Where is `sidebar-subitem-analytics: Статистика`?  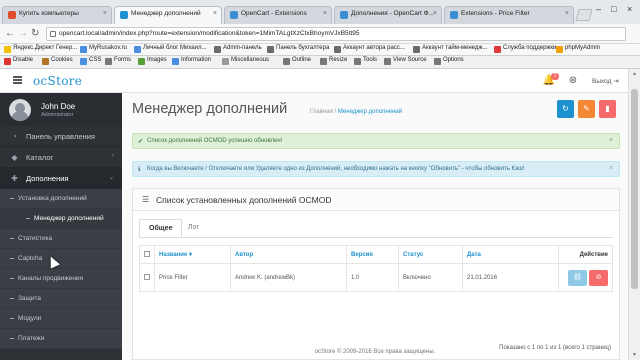
sidebar-subitem-analytics: Статистика is located at coordinates (61, 239).